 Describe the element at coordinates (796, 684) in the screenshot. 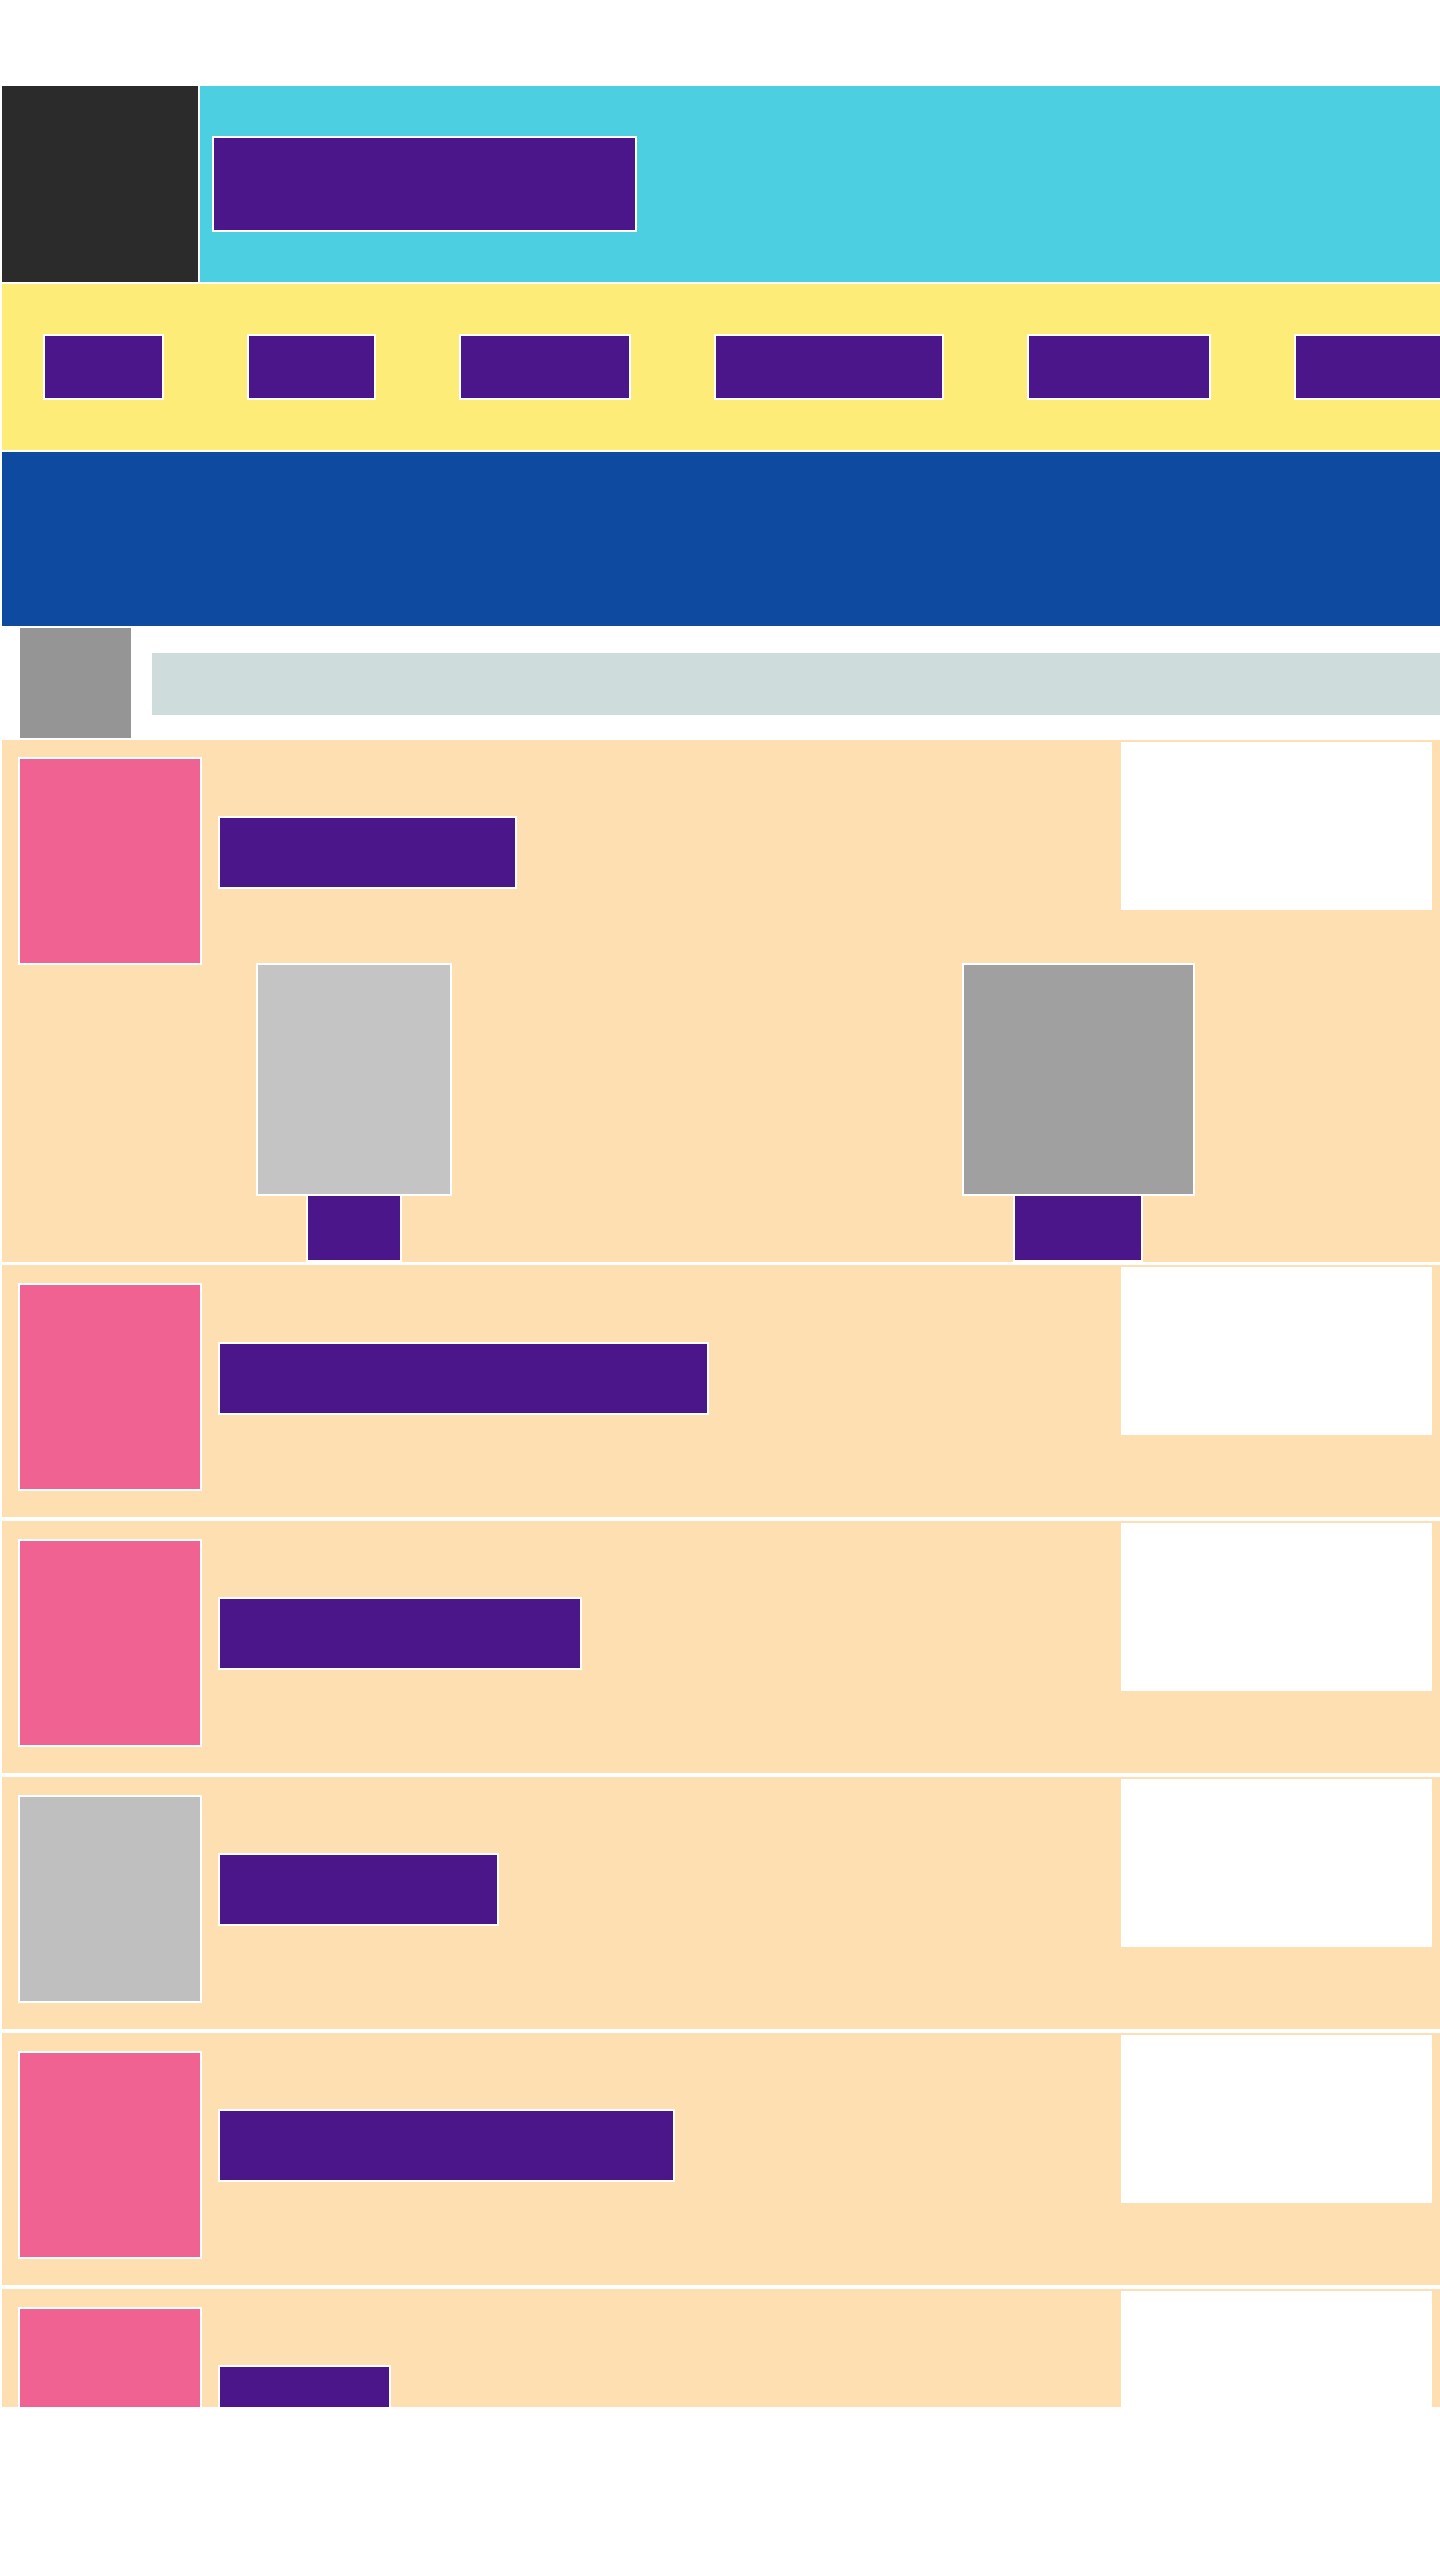

I see `search-input` at that location.